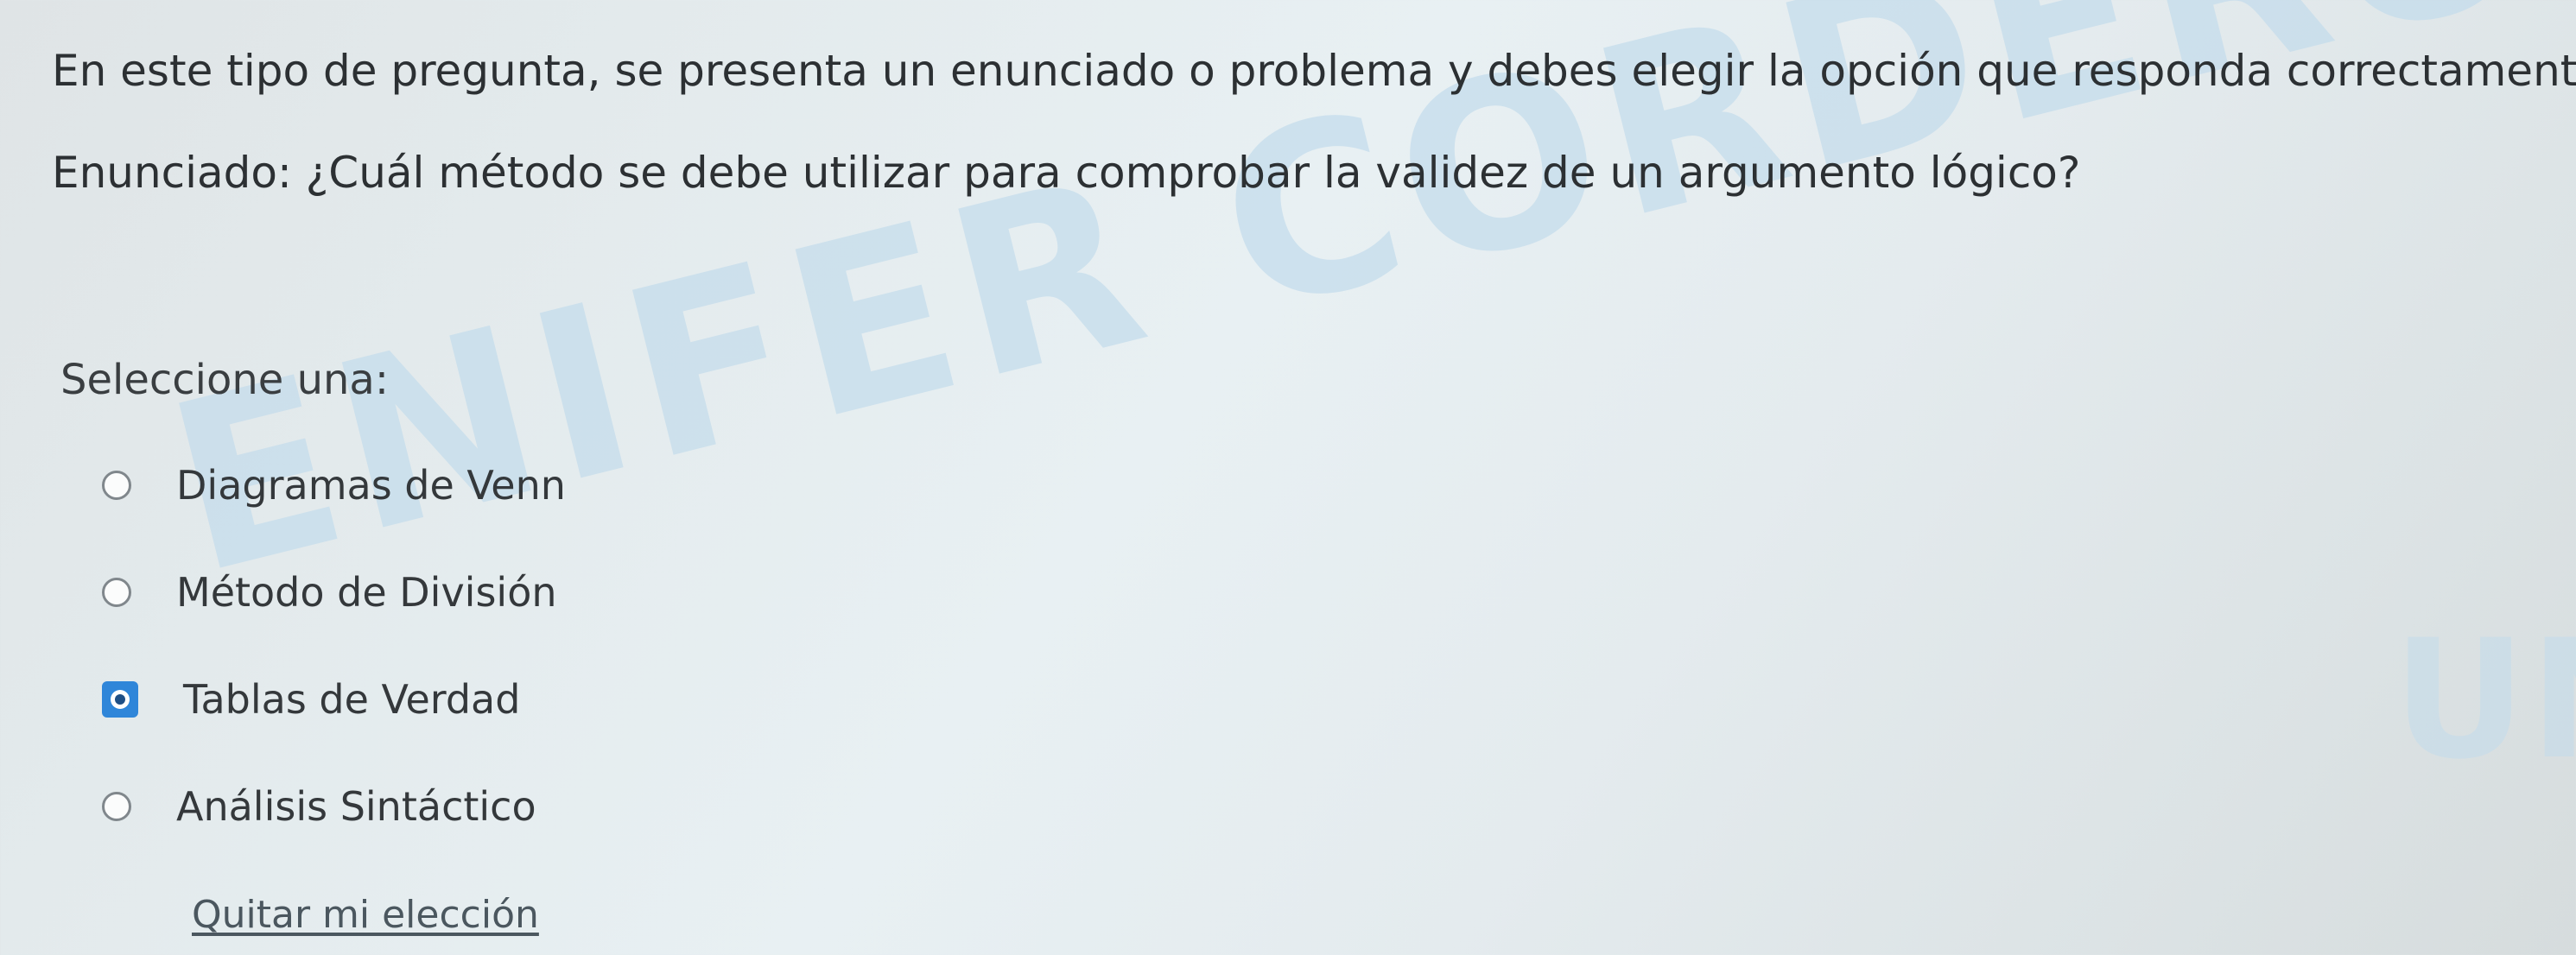 The height and width of the screenshot is (955, 2576). What do you see at coordinates (365, 915) in the screenshot?
I see `clear-choice-link: Quitar mi elección` at bounding box center [365, 915].